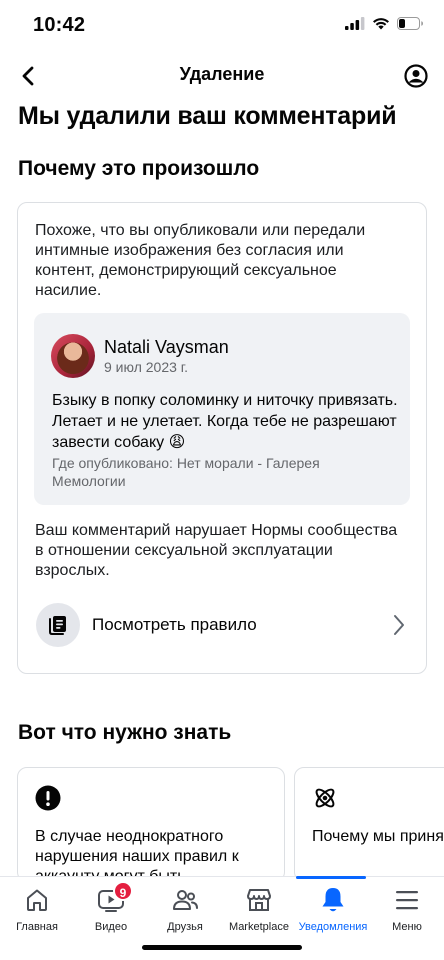  I want to click on status-time: 10:42, so click(59, 25).